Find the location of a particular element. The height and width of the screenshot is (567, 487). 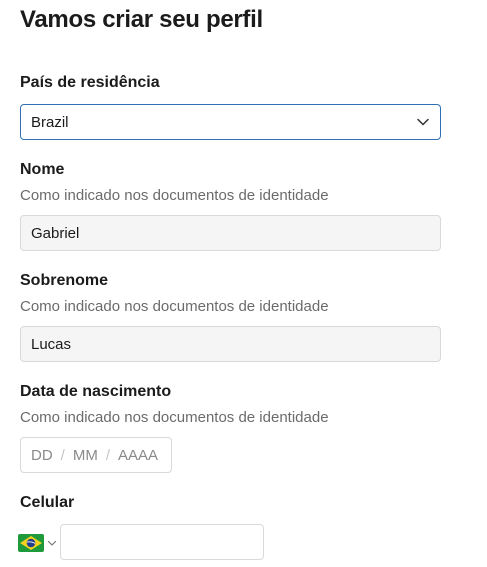

last-name-label: Sobrenome is located at coordinates (64, 280).